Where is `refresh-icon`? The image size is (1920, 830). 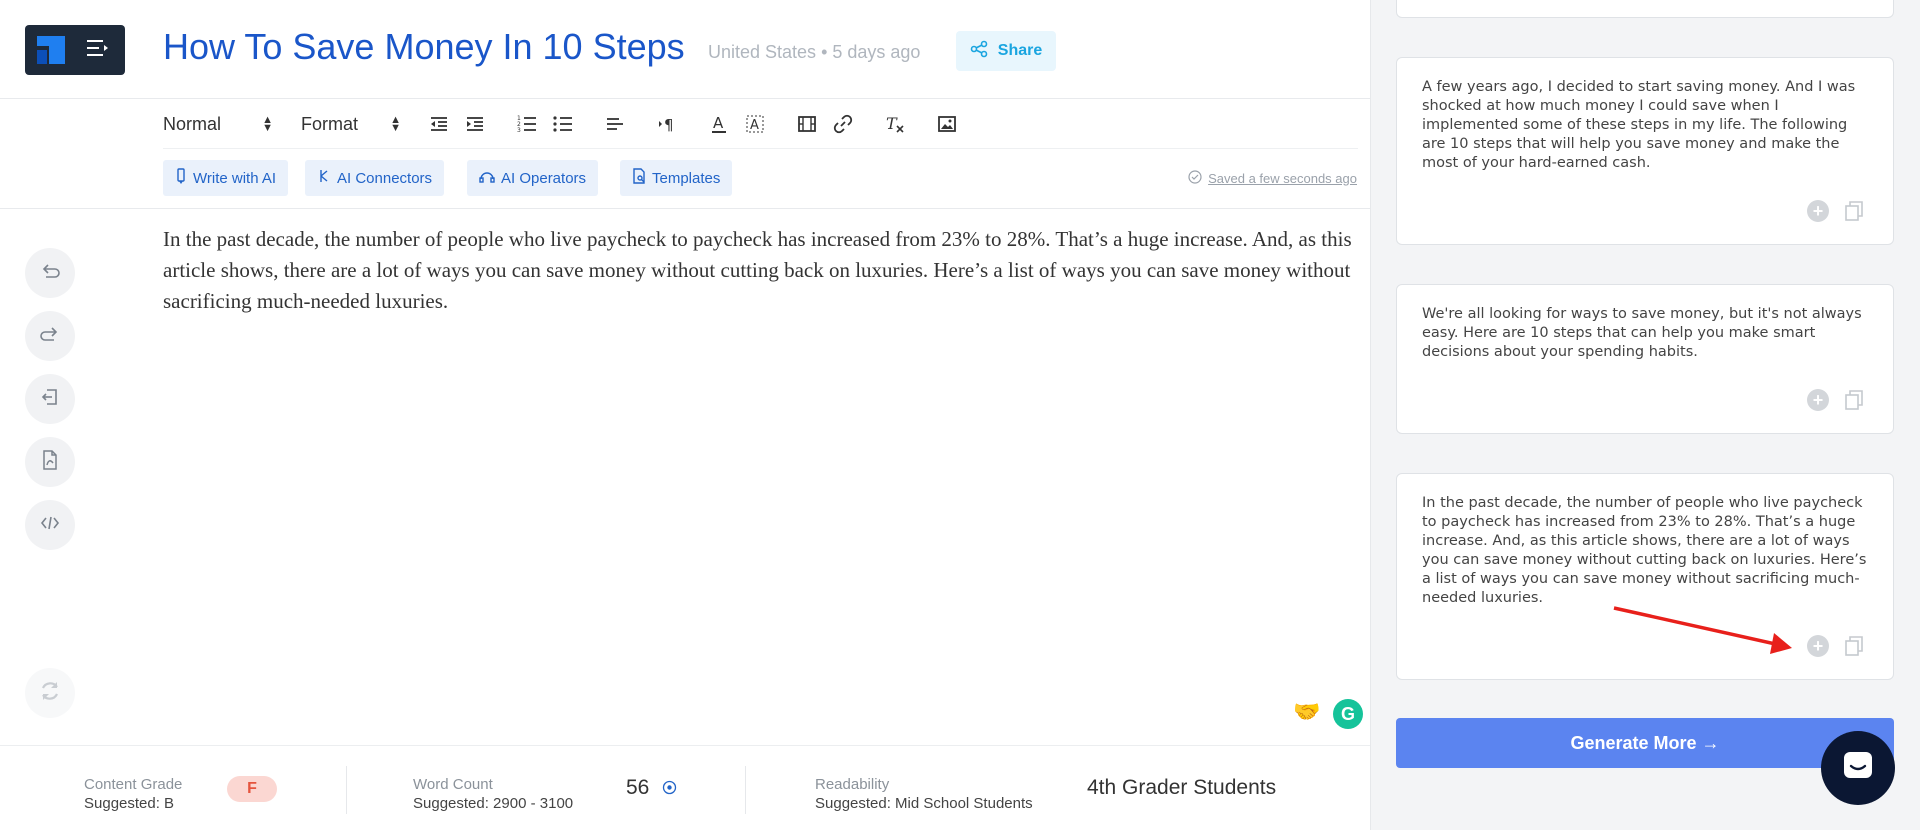
refresh-icon is located at coordinates (50, 693).